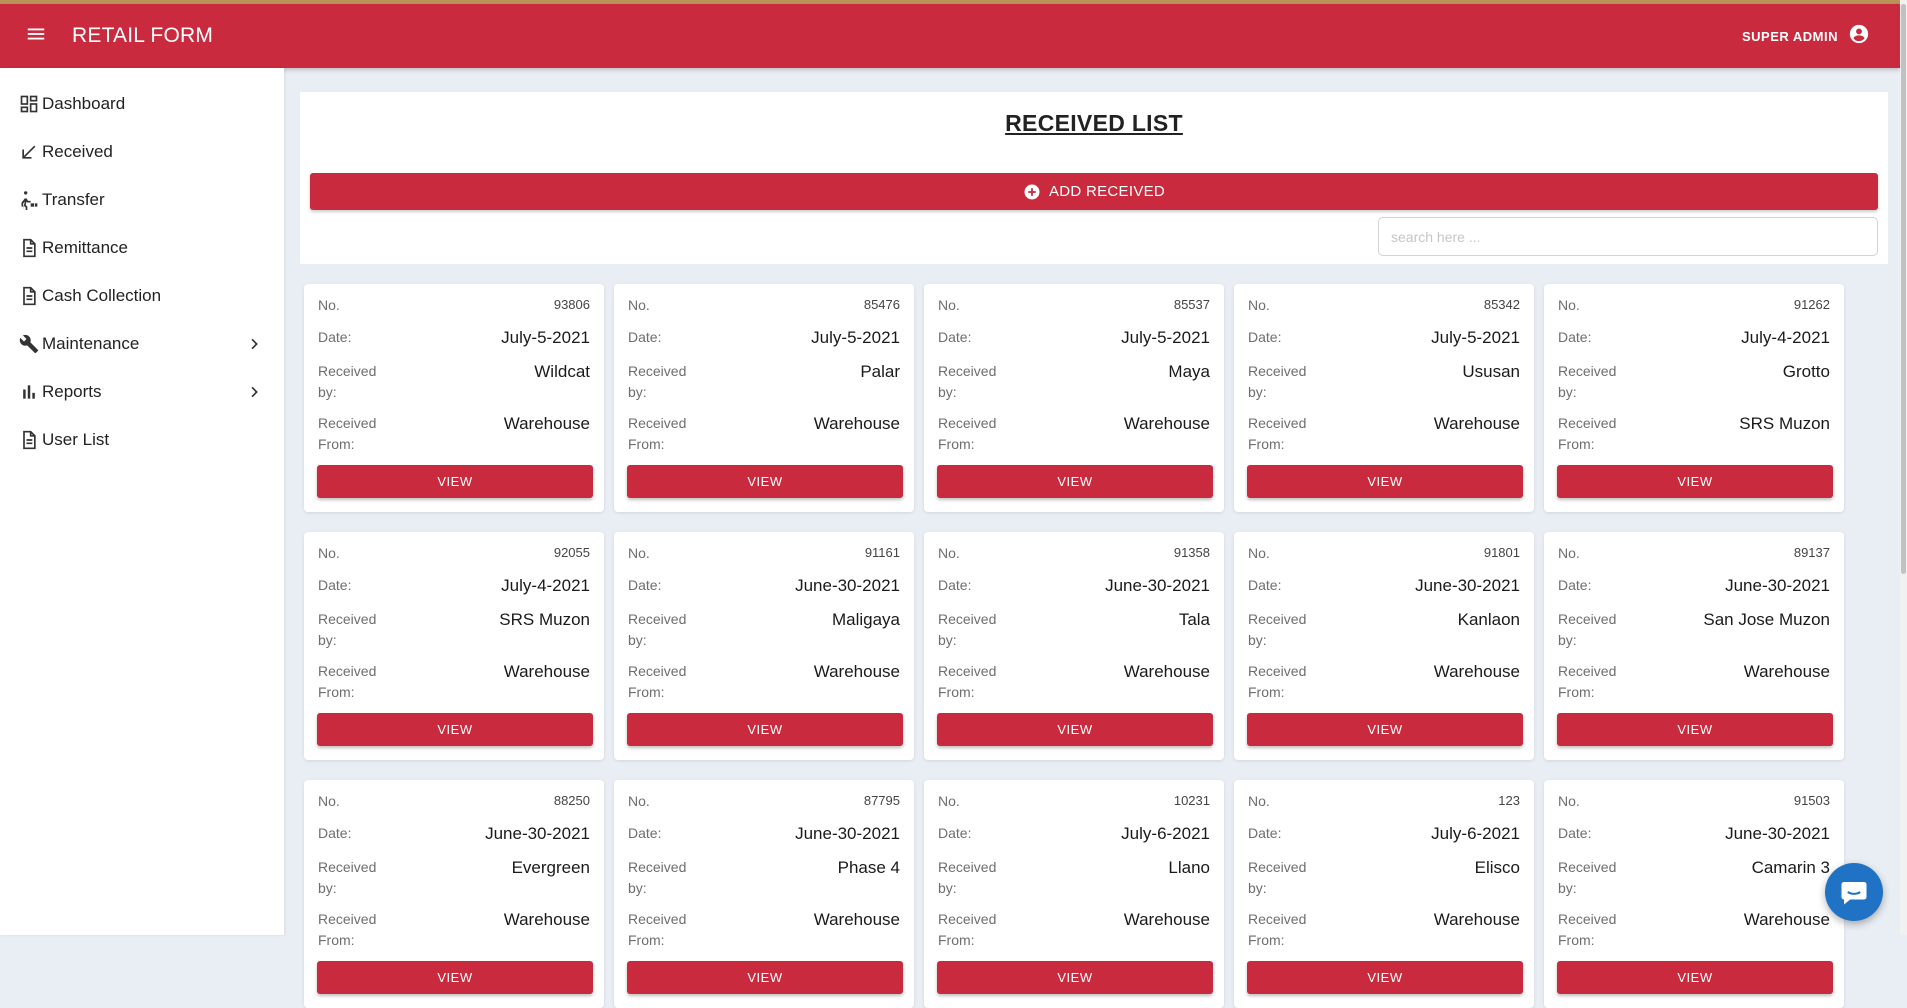 The height and width of the screenshot is (1008, 1907). I want to click on received-number: 92055, so click(571, 552).